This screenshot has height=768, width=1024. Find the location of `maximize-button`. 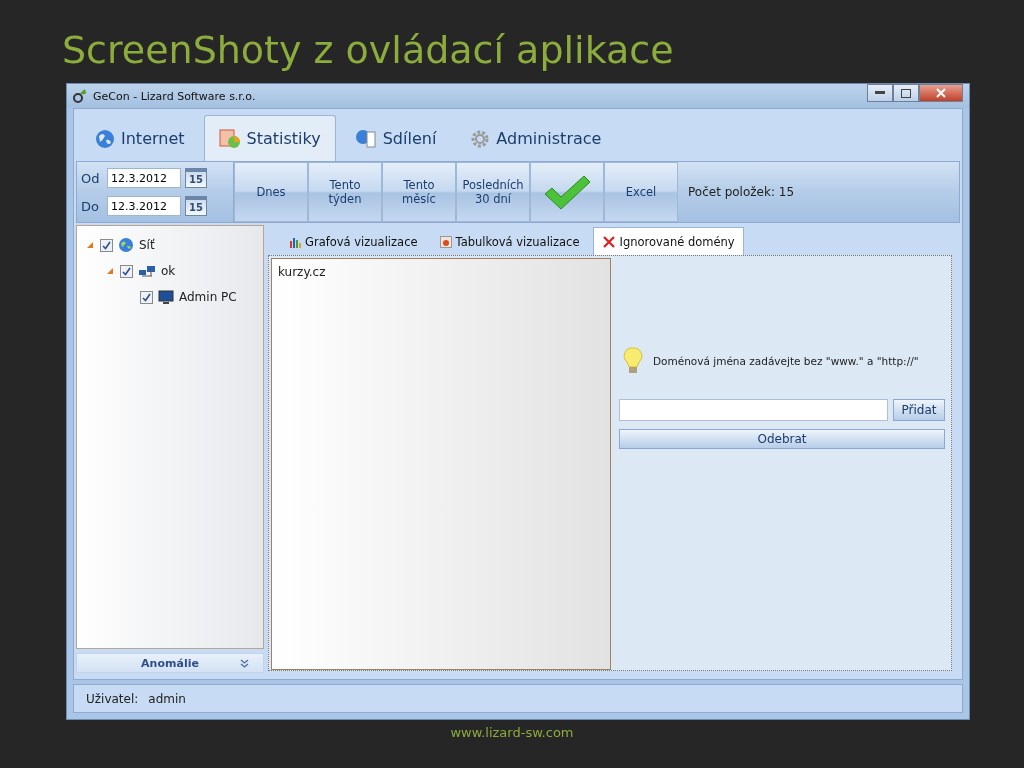

maximize-button is located at coordinates (906, 93).